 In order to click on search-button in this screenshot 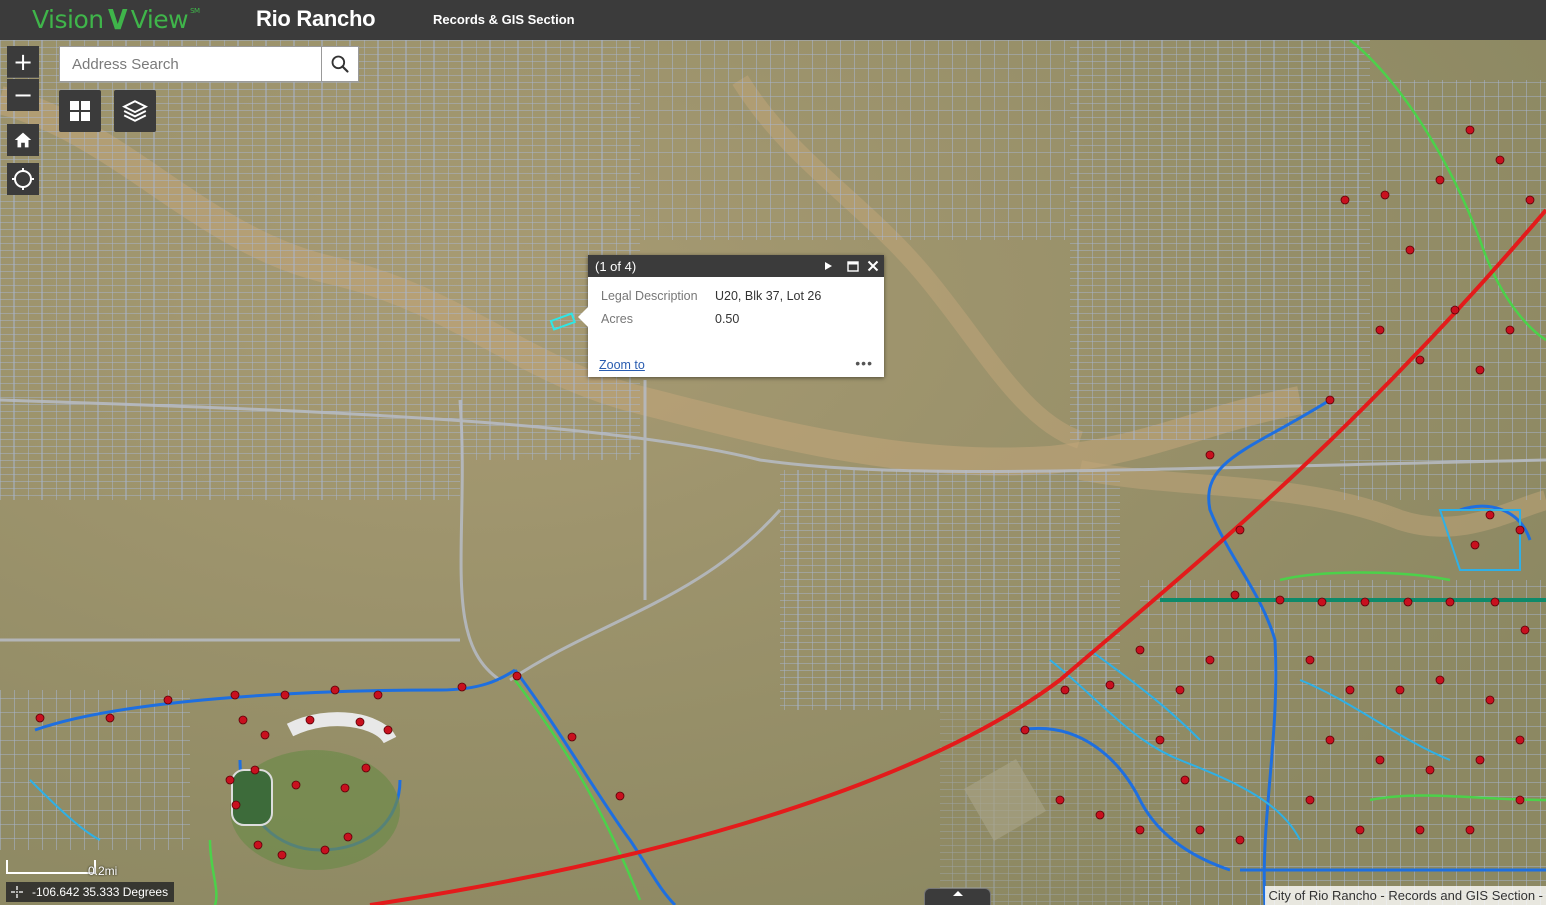, I will do `click(339, 64)`.